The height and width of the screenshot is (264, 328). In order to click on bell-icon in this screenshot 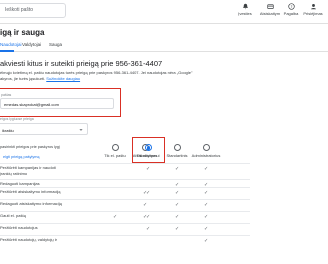, I will do `click(245, 6)`.